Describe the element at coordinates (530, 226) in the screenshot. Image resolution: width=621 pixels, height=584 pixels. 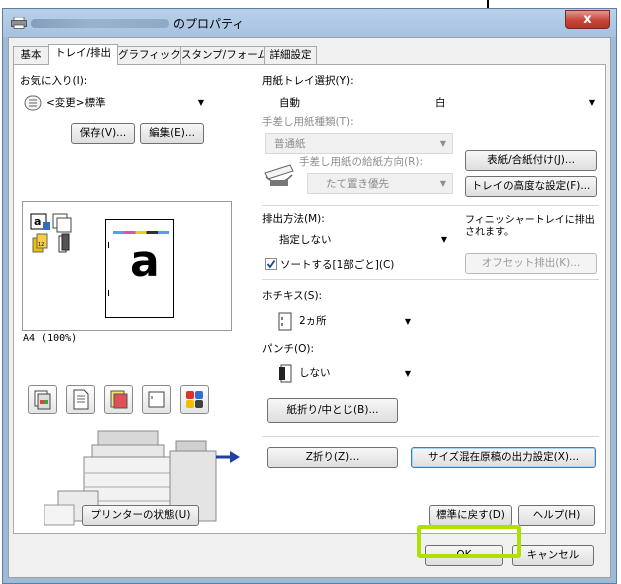
I see `output-note: フィニッシャートレイに排出されます。` at that location.